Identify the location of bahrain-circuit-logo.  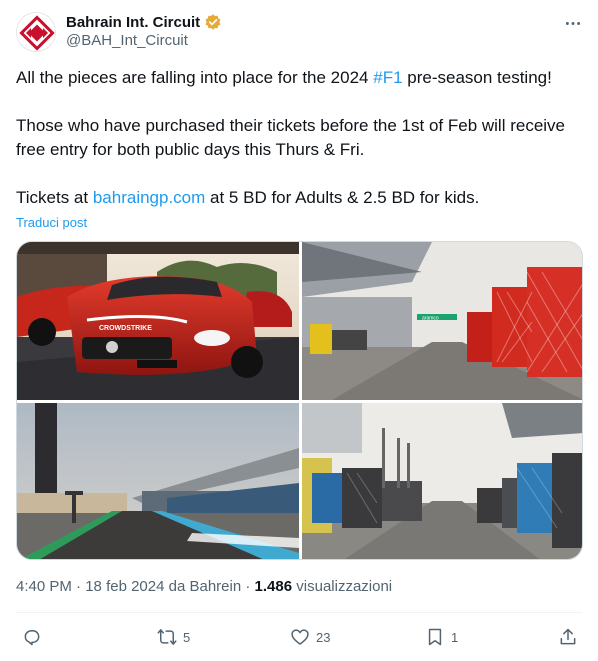
(36, 32).